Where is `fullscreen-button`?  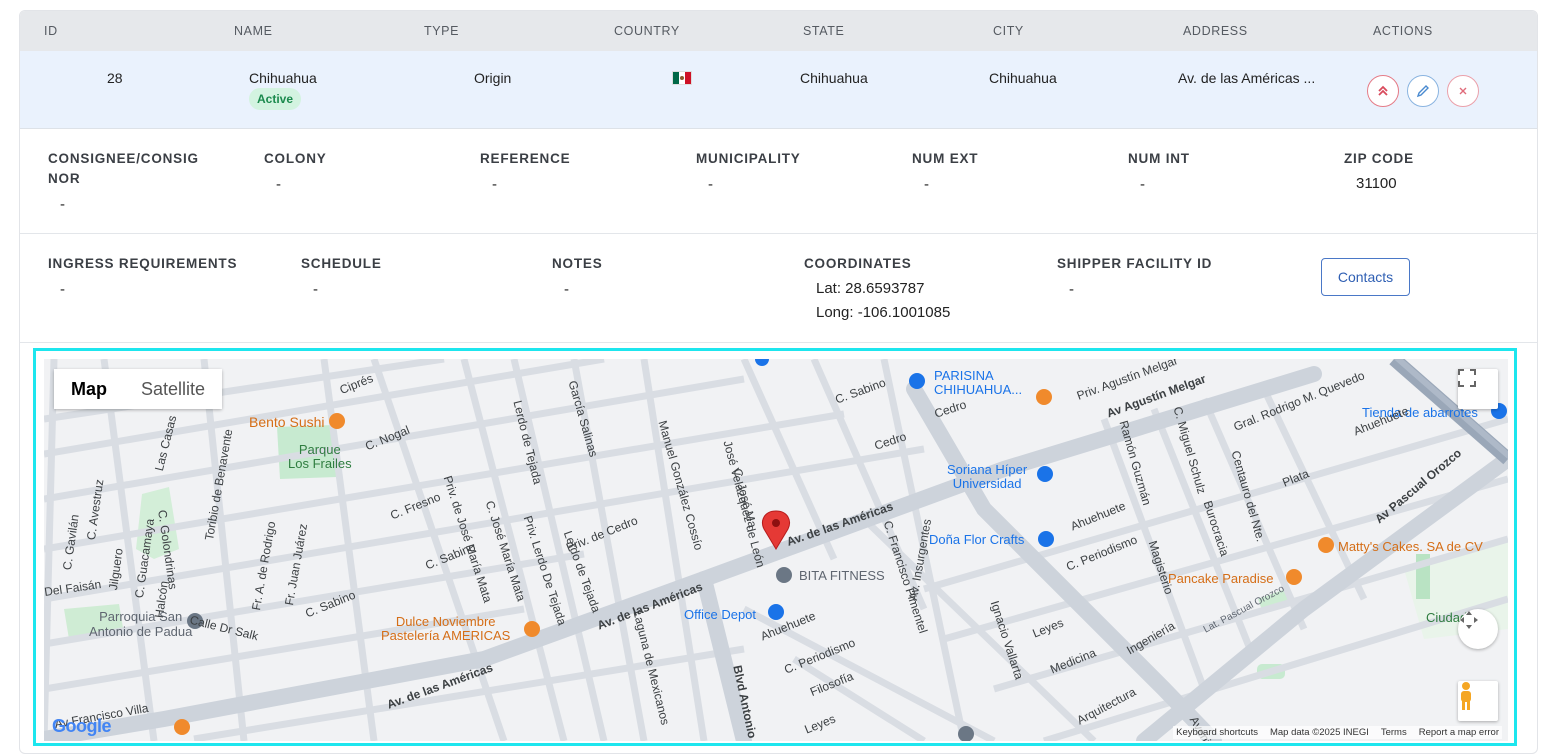 fullscreen-button is located at coordinates (1478, 389).